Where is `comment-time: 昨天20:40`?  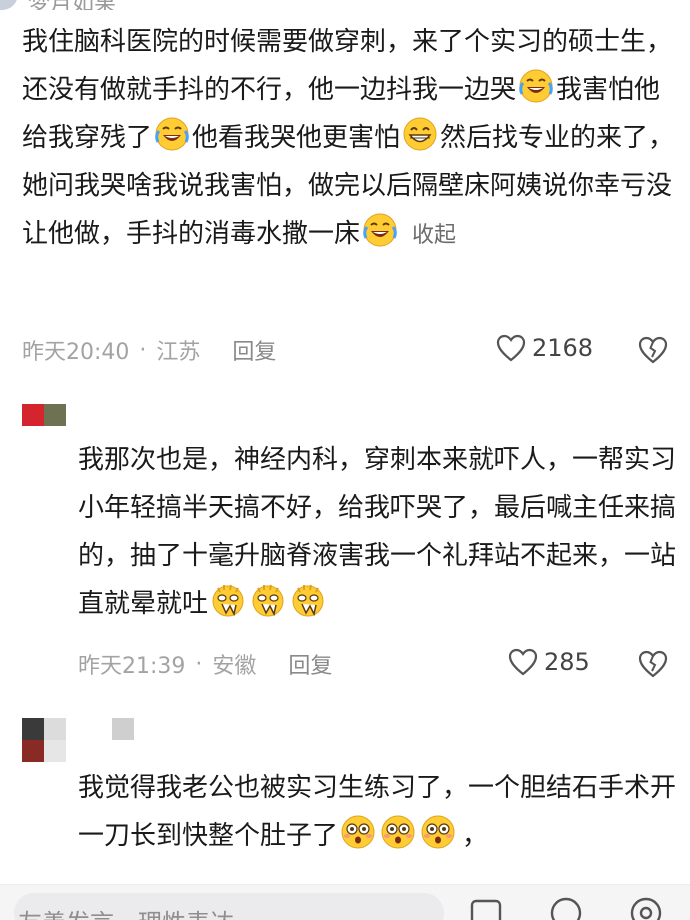
comment-time: 昨天20:40 is located at coordinates (76, 352).